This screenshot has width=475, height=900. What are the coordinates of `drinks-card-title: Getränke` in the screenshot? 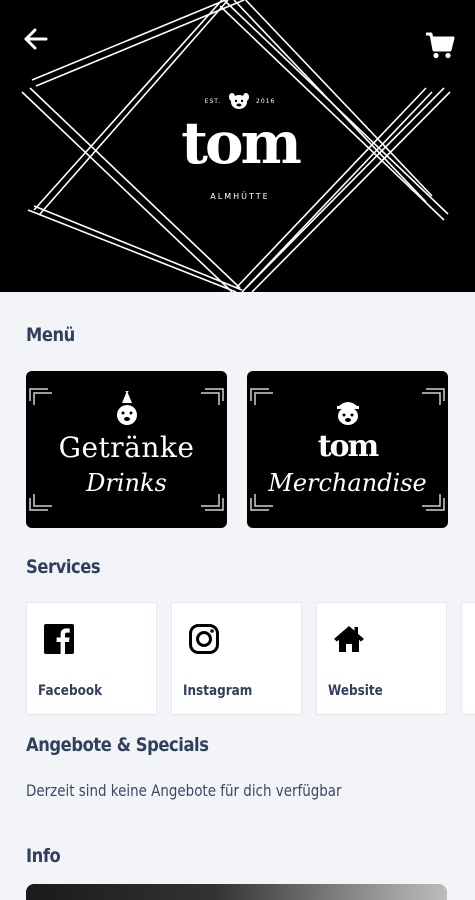 It's located at (126, 447).